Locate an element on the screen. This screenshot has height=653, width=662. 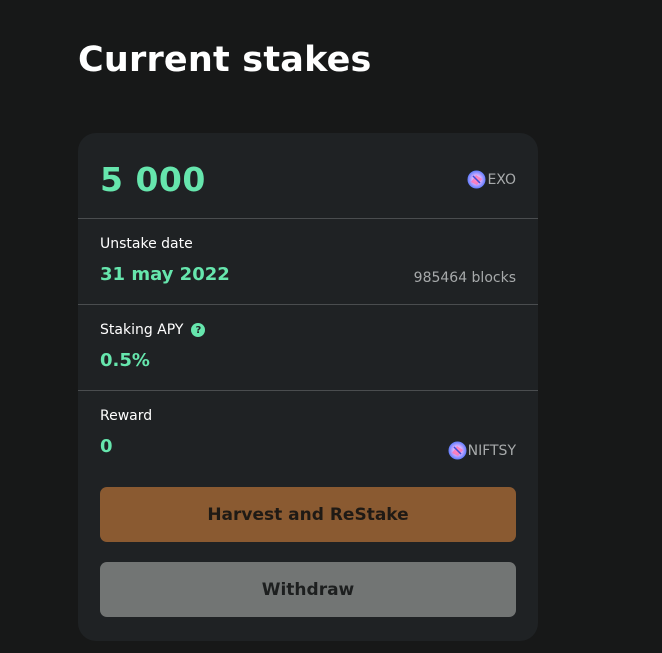
apy-section: Staking APY ? 0.5% is located at coordinates (308, 347).